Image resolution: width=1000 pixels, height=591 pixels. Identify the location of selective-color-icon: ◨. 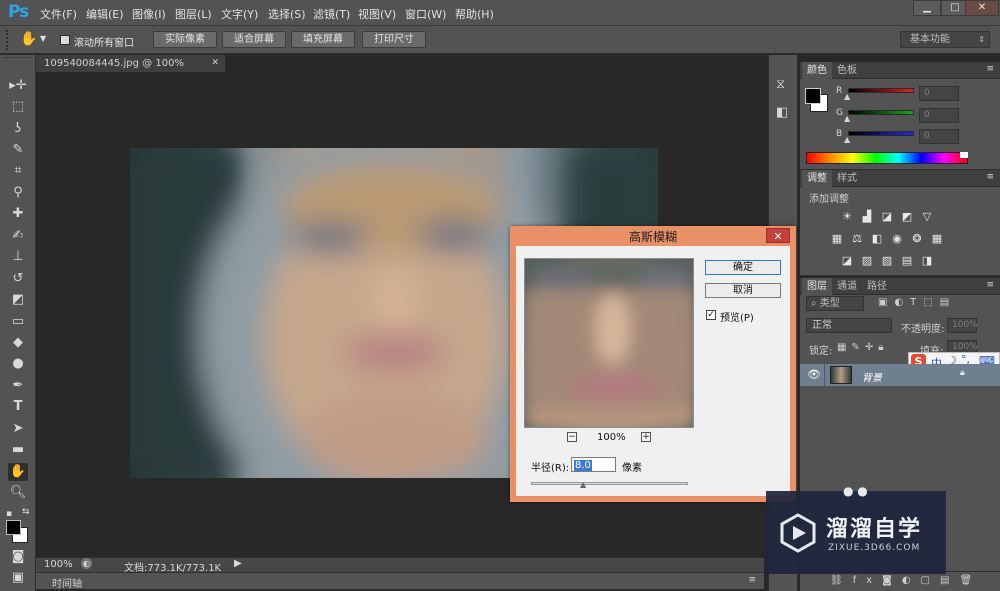
(927, 261).